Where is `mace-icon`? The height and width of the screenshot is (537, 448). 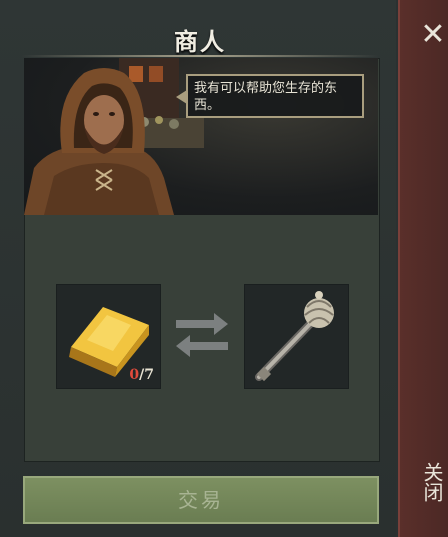
mace-icon is located at coordinates (294, 336).